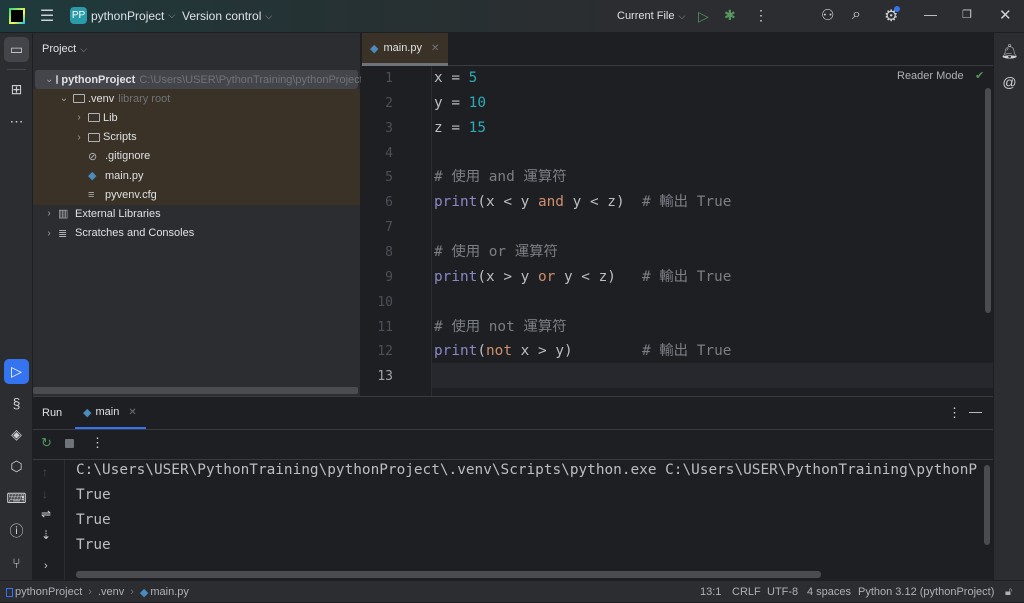 This screenshot has width=1024, height=603. What do you see at coordinates (496, 252) in the screenshot?
I see `code-line: # 使用 or 運算符` at bounding box center [496, 252].